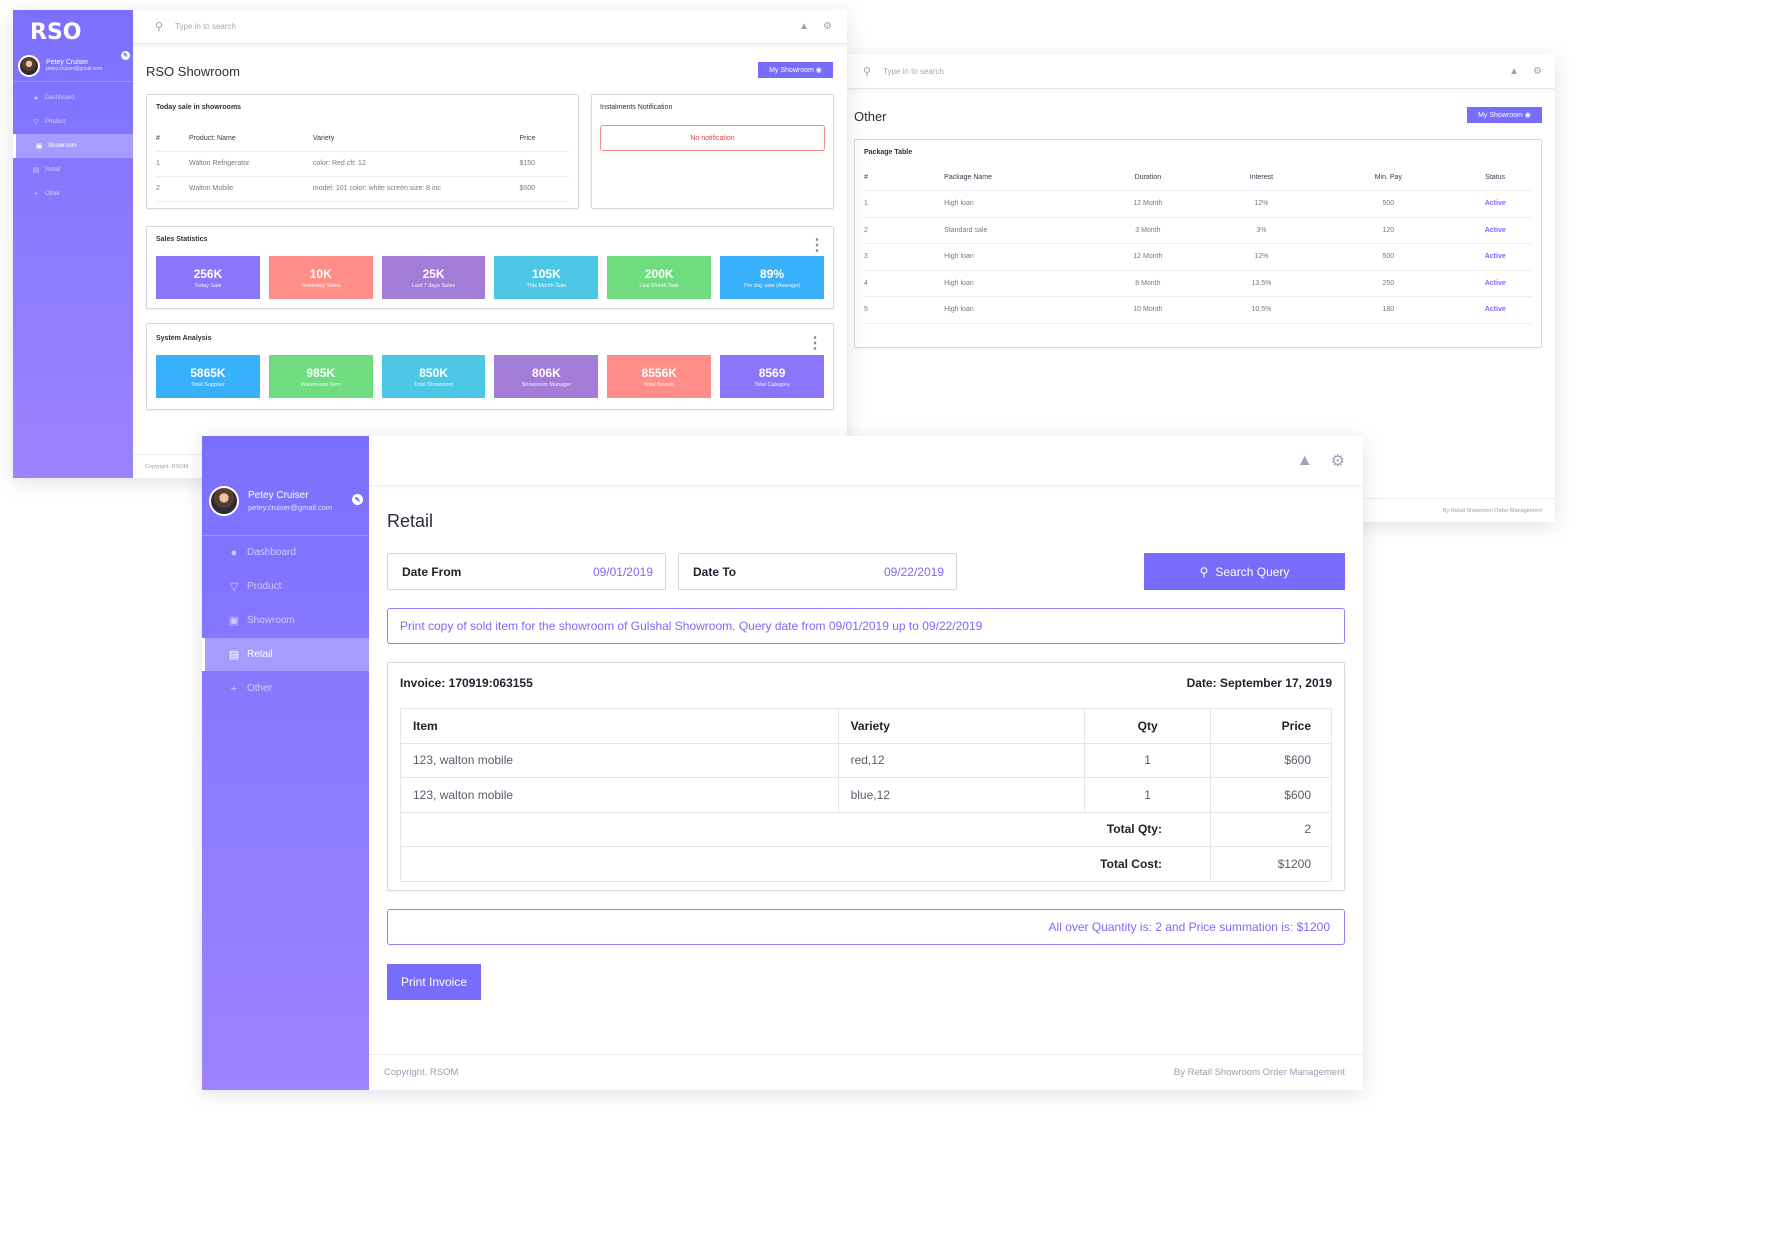 The image size is (1778, 1256). Describe the element at coordinates (904, 310) in the screenshot. I see `table-cell: 5` at that location.